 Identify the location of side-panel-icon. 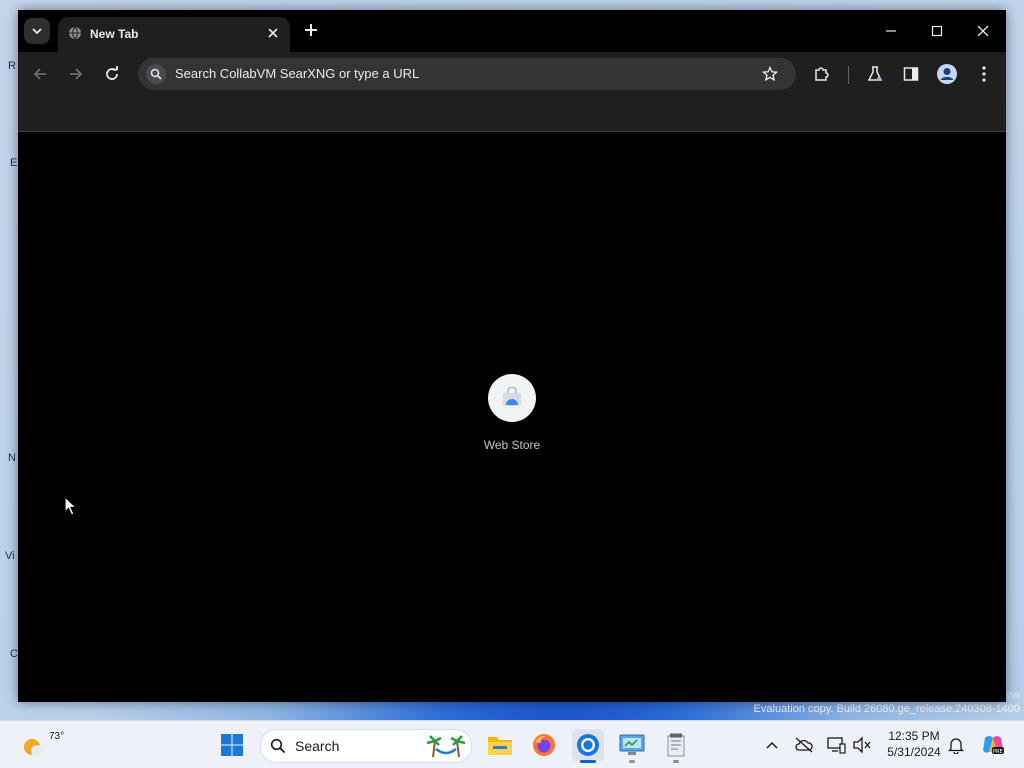
(911, 74).